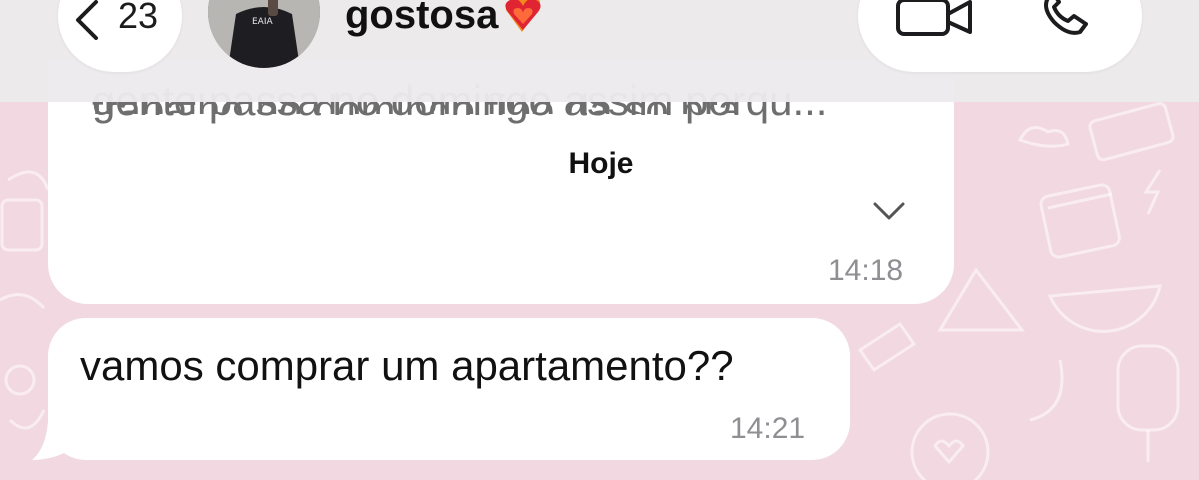 This screenshot has height=480, width=1199. I want to click on message-timestamp: 14:18, so click(866, 270).